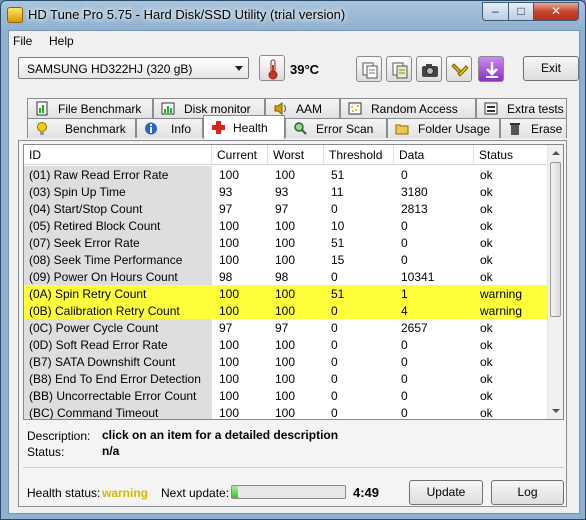 This screenshot has width=586, height=520. Describe the element at coordinates (169, 128) in the screenshot. I see `tab-info: Info` at that location.